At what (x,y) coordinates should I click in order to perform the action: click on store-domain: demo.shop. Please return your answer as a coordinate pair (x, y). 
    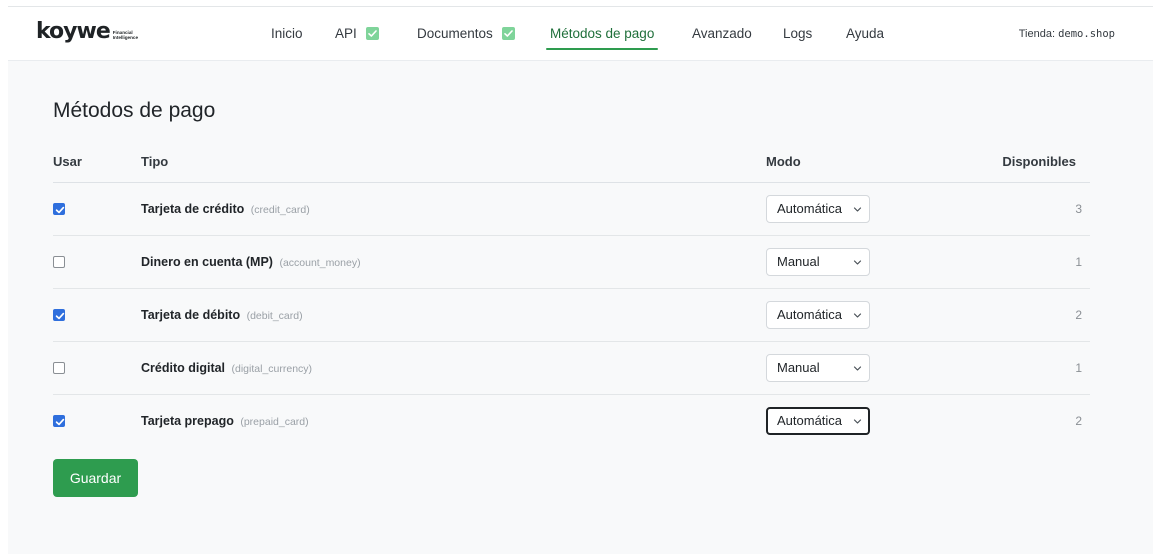
    Looking at the image, I should click on (1086, 34).